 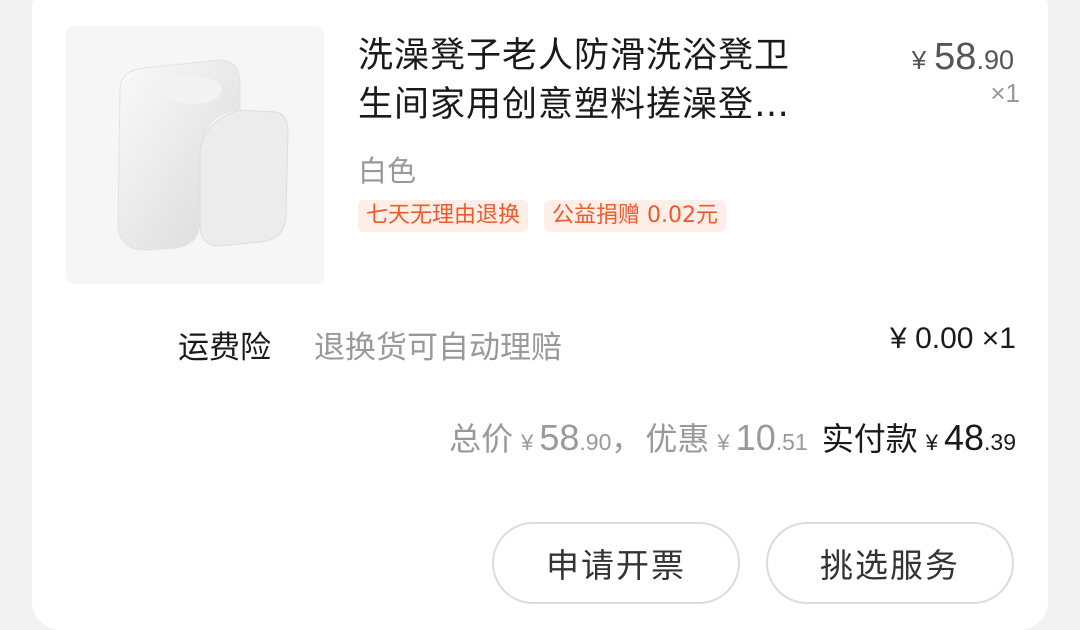 What do you see at coordinates (931, 442) in the screenshot?
I see `paid-currency-symbol: ¥` at bounding box center [931, 442].